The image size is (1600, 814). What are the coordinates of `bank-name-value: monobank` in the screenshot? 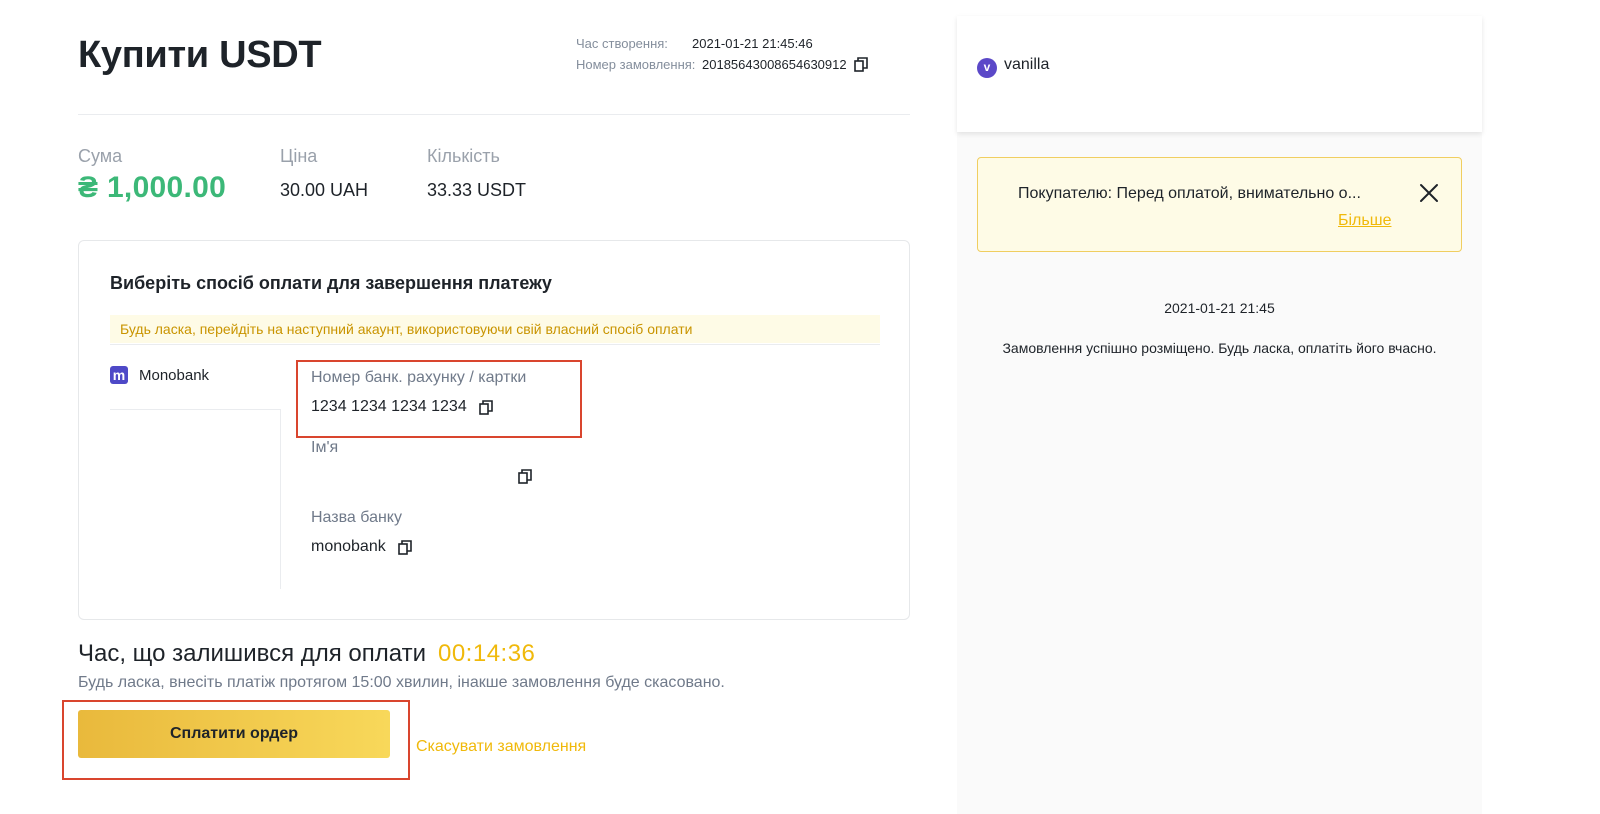 It's located at (348, 546).